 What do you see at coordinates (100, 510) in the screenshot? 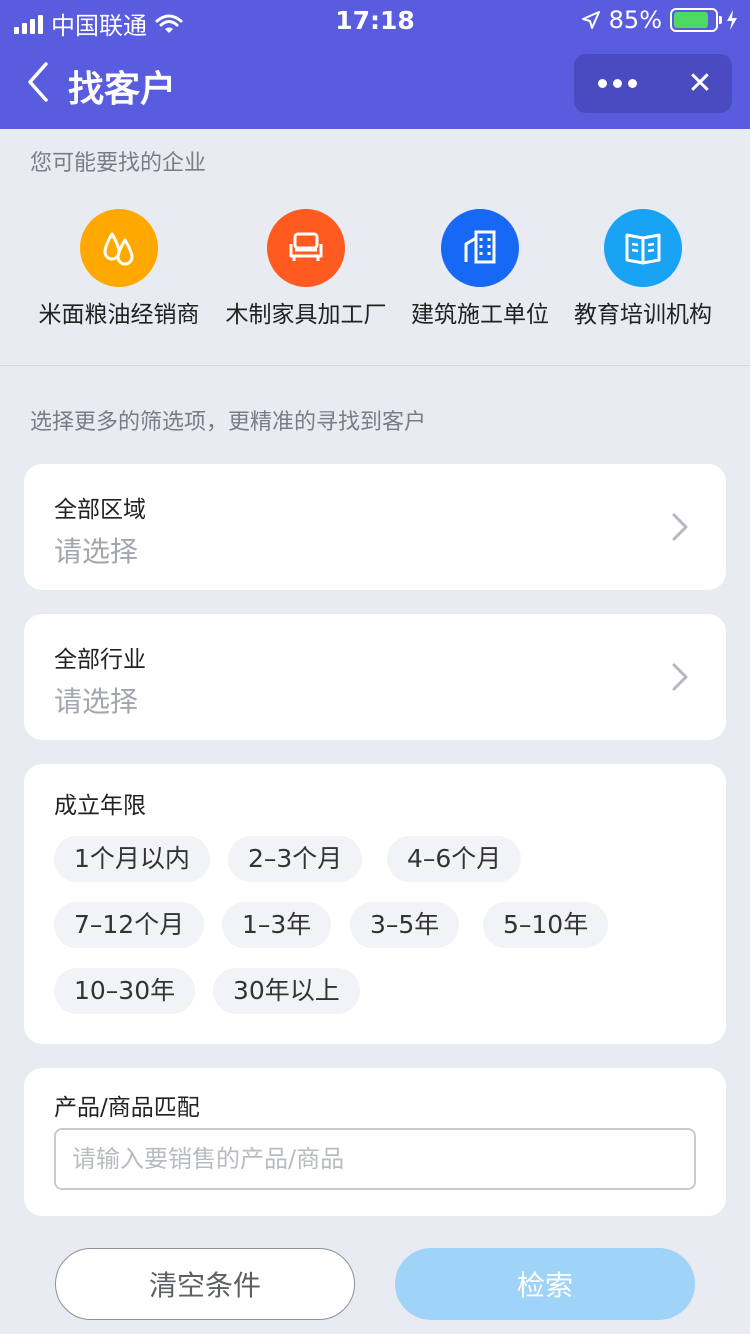
I see `region-title: 全部区域` at bounding box center [100, 510].